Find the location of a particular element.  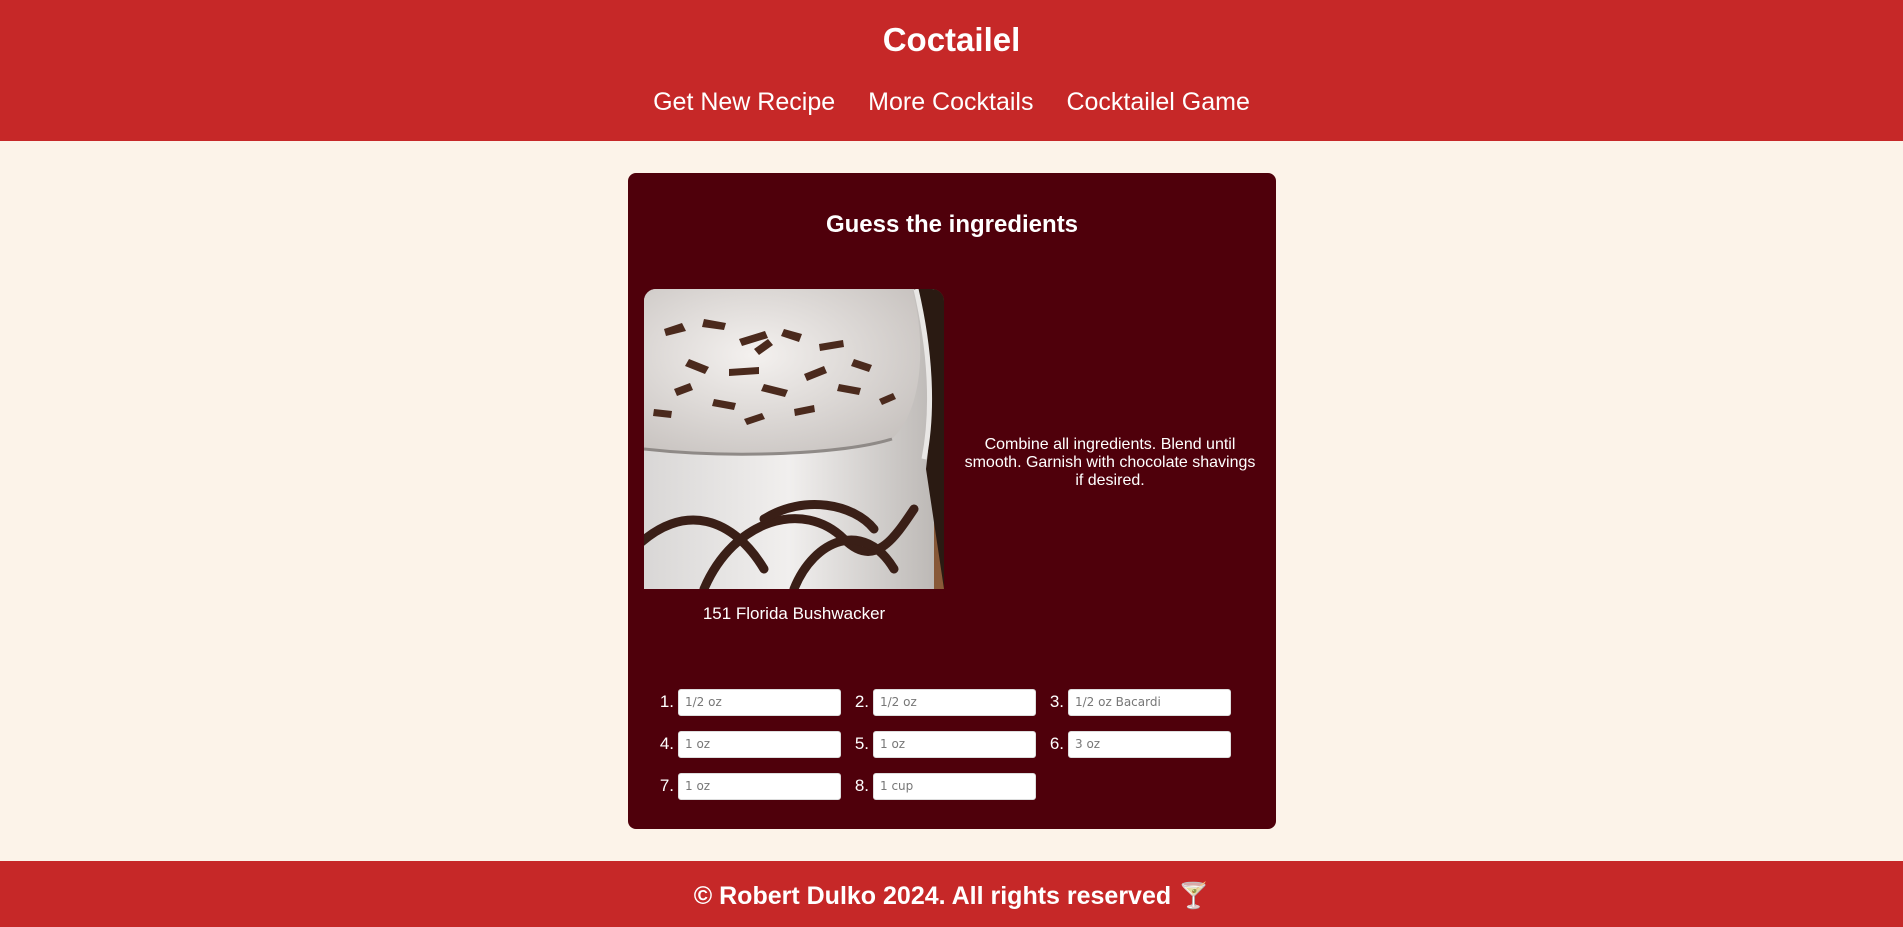

nav-more-cocktails: More Cocktails is located at coordinates (950, 102).